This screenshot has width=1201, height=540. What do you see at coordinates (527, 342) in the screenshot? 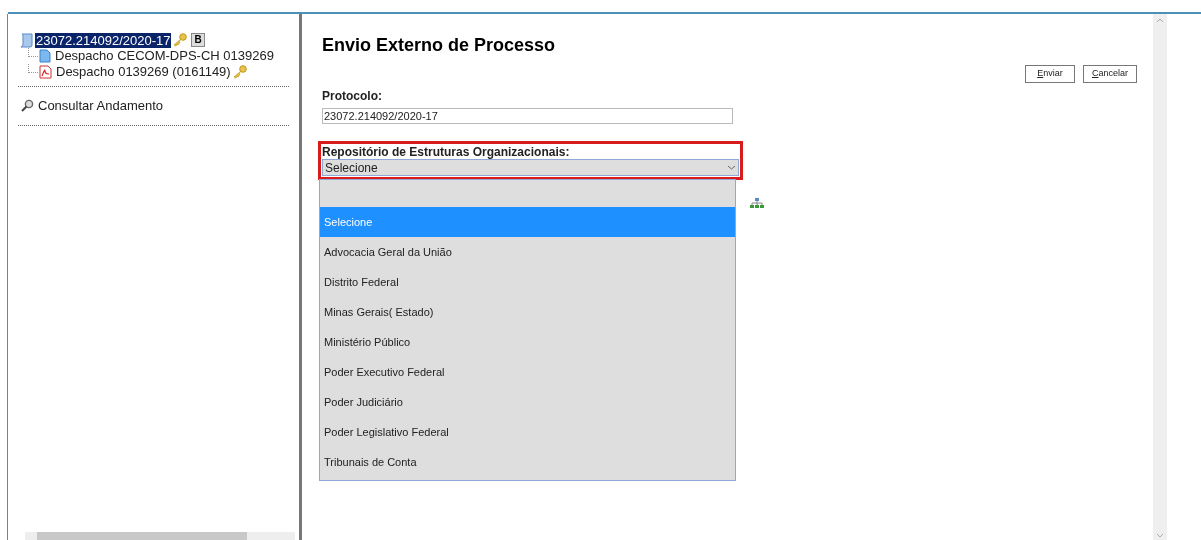
I see `dropdown-option: Ministério Público` at bounding box center [527, 342].